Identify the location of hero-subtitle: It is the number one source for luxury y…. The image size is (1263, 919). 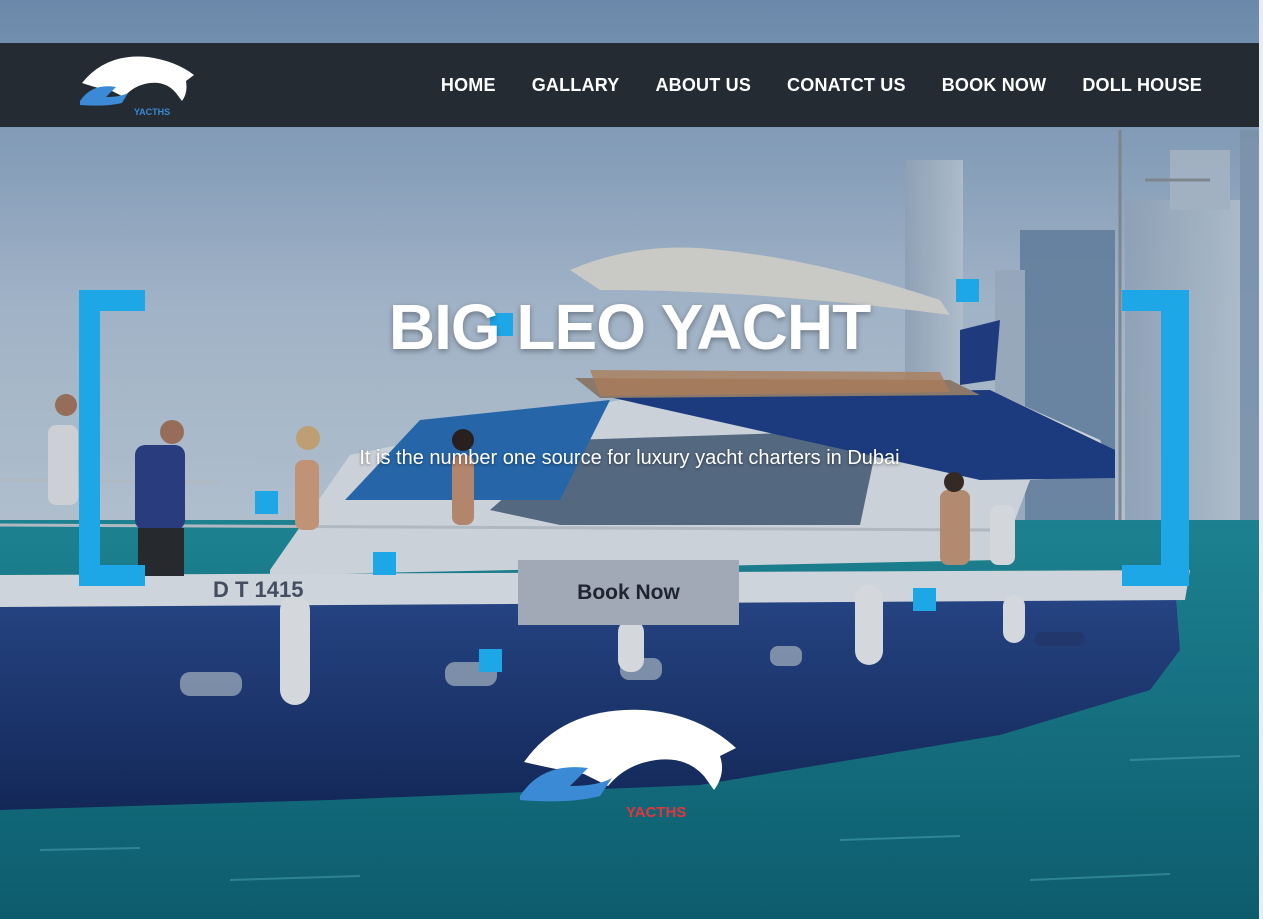
(629, 458).